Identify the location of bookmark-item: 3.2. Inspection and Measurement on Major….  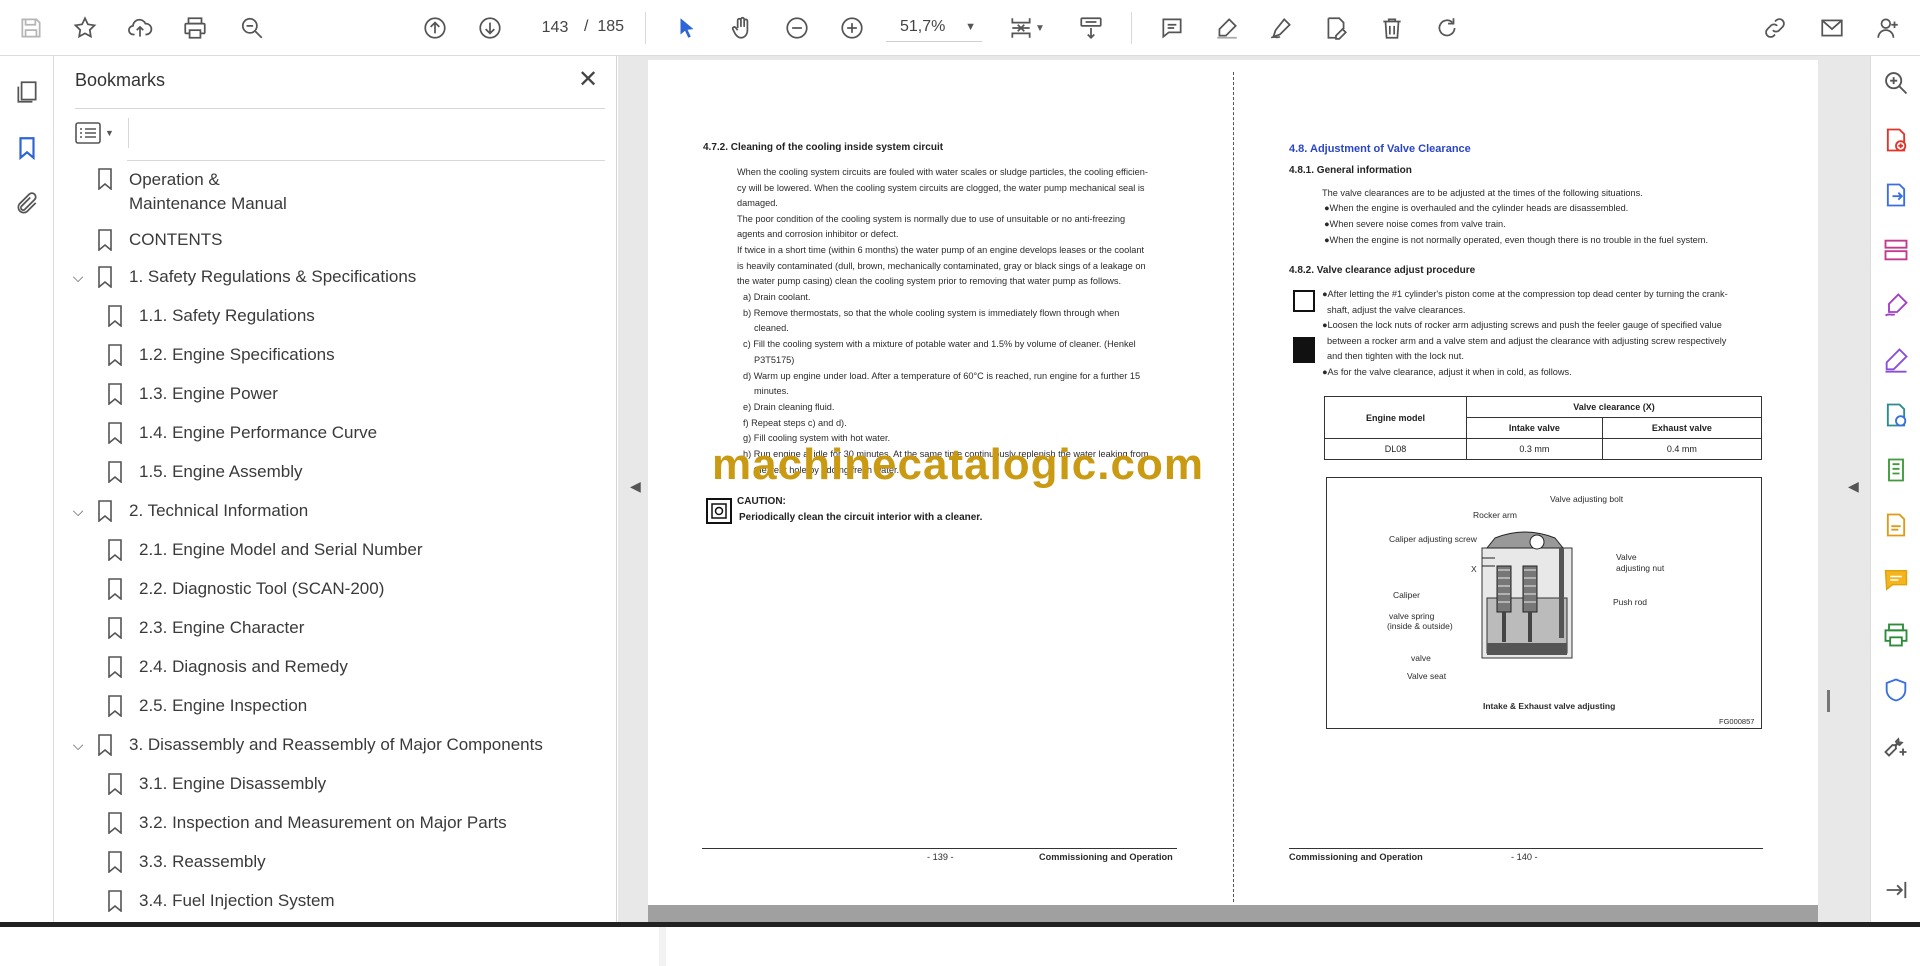
(297, 823).